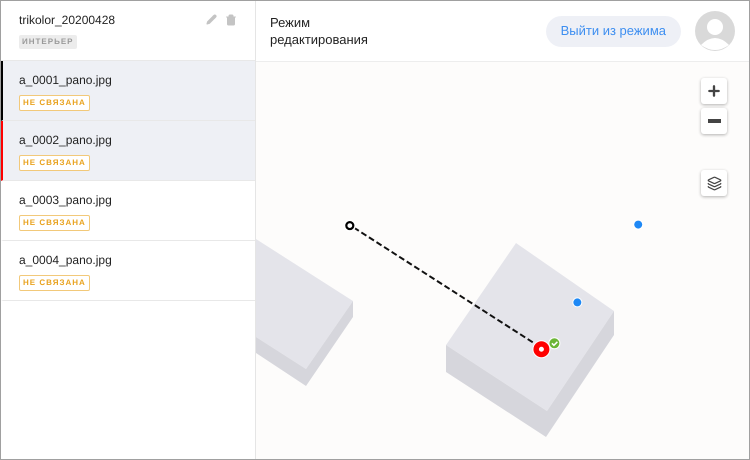  I want to click on layers-button, so click(714, 183).